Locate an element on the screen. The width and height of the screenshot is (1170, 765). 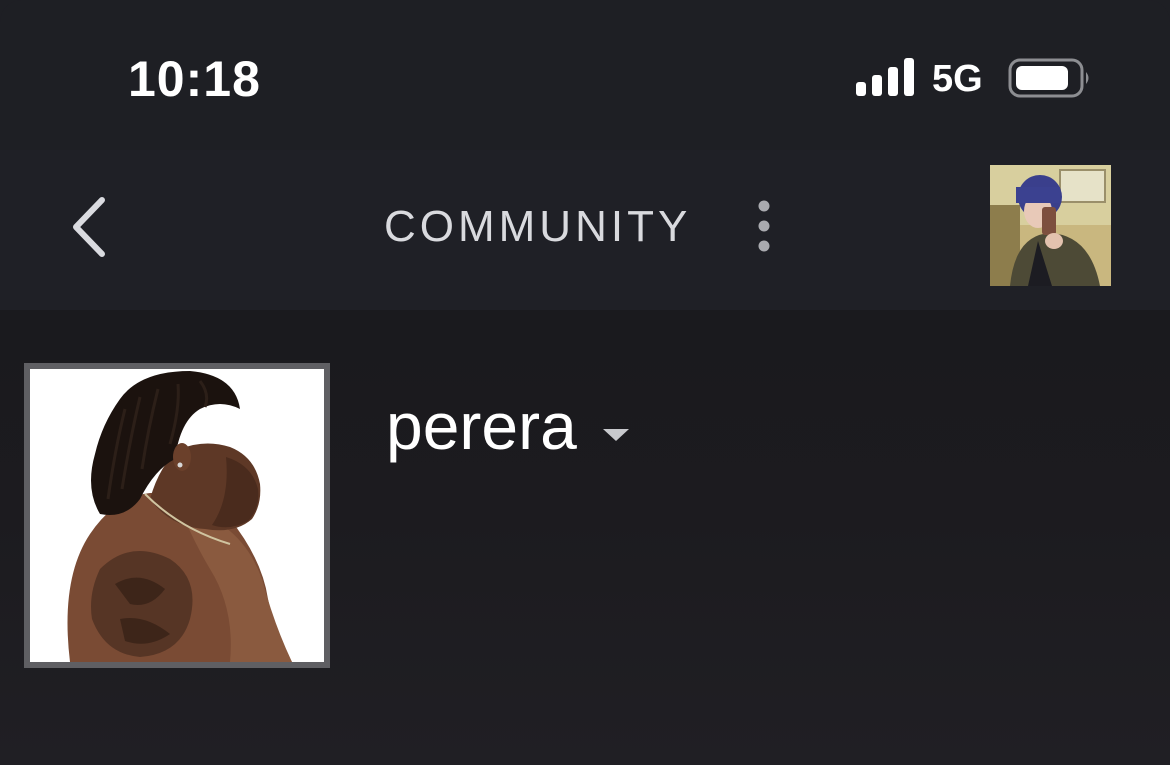
more-options-icon is located at coordinates (764, 226).